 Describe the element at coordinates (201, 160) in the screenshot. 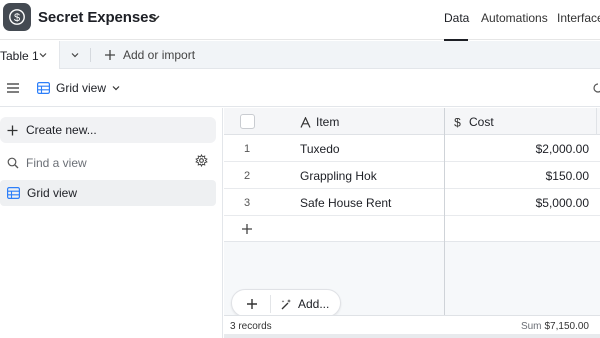

I see `gear-icon` at that location.